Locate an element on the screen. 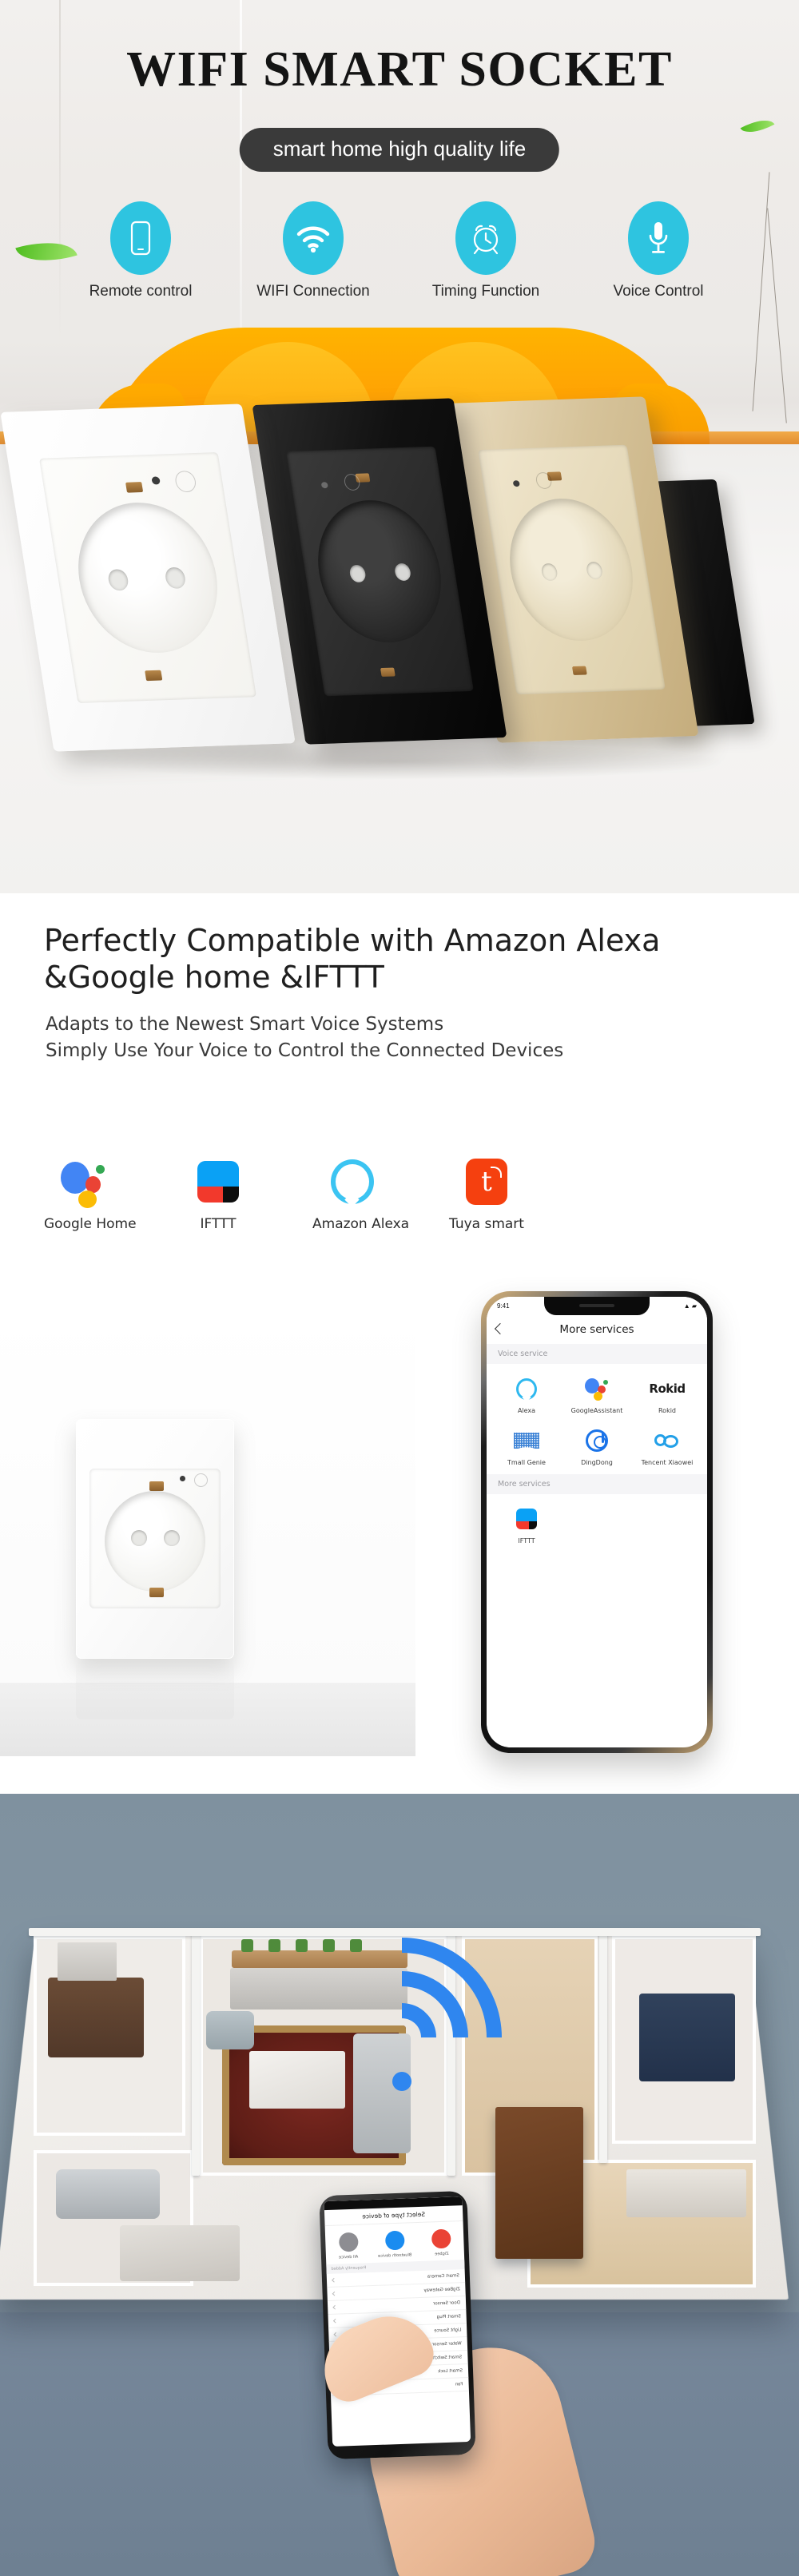 The width and height of the screenshot is (799, 2576). service-label: IFTTT is located at coordinates (526, 1540).